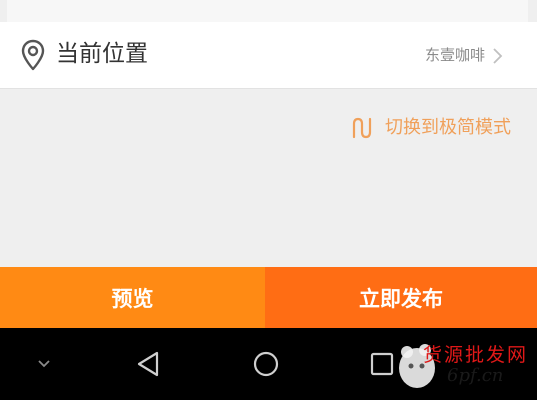  Describe the element at coordinates (454, 55) in the screenshot. I see `location-value: 东壹咖啡` at that location.